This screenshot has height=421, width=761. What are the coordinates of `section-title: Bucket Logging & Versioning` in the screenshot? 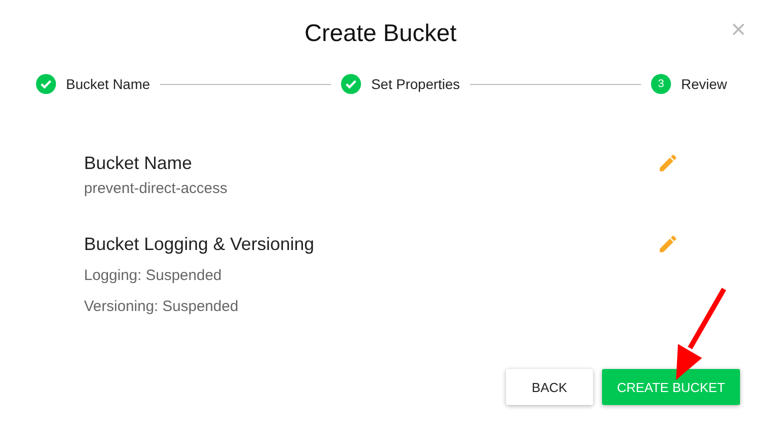 It's located at (199, 244).